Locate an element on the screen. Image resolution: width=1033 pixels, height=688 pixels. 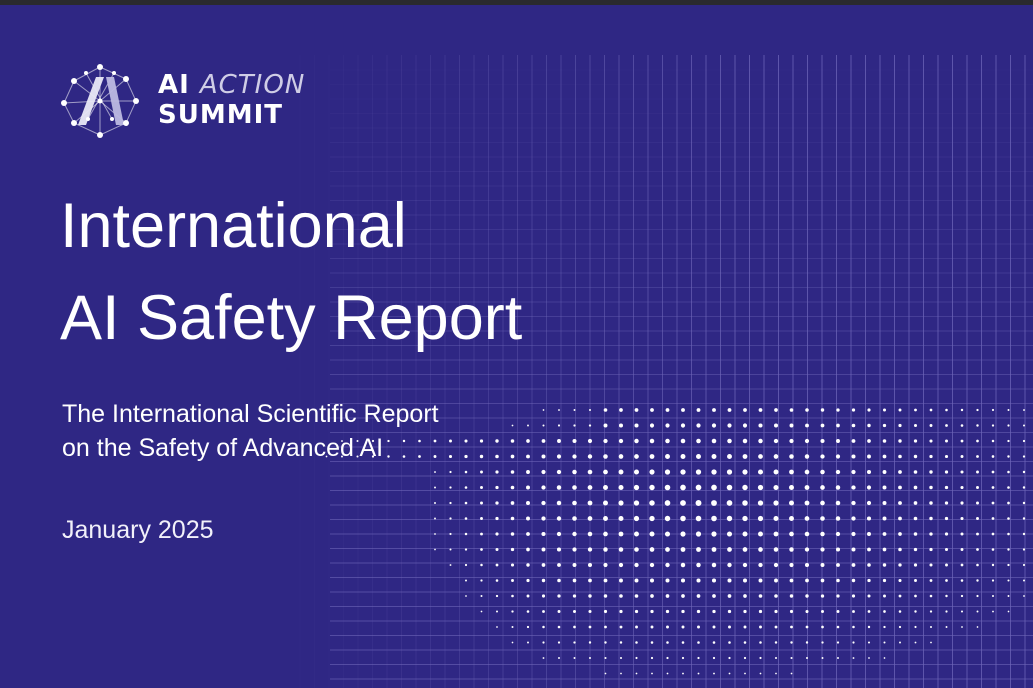
report-title-line-1: International is located at coordinates (233, 226).